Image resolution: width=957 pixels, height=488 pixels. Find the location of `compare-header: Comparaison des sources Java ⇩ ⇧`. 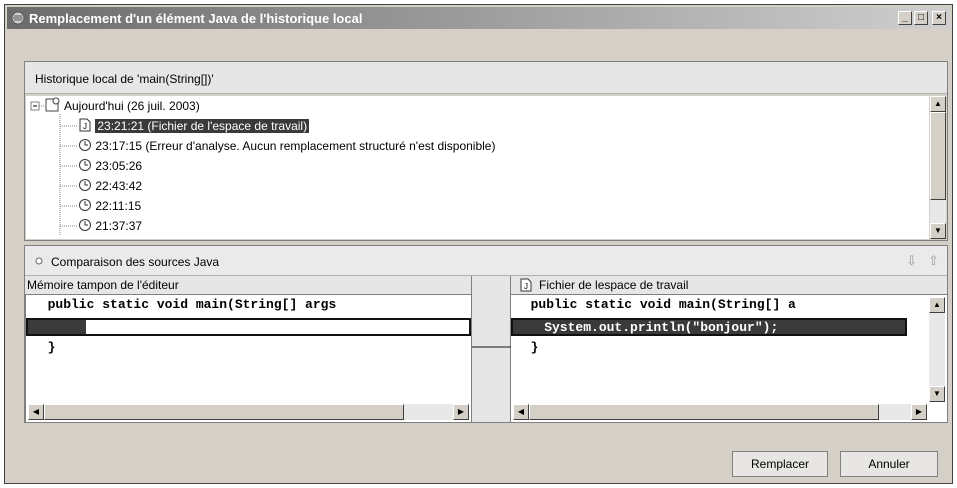

compare-header: Comparaison des sources Java ⇩ ⇧ is located at coordinates (486, 261).